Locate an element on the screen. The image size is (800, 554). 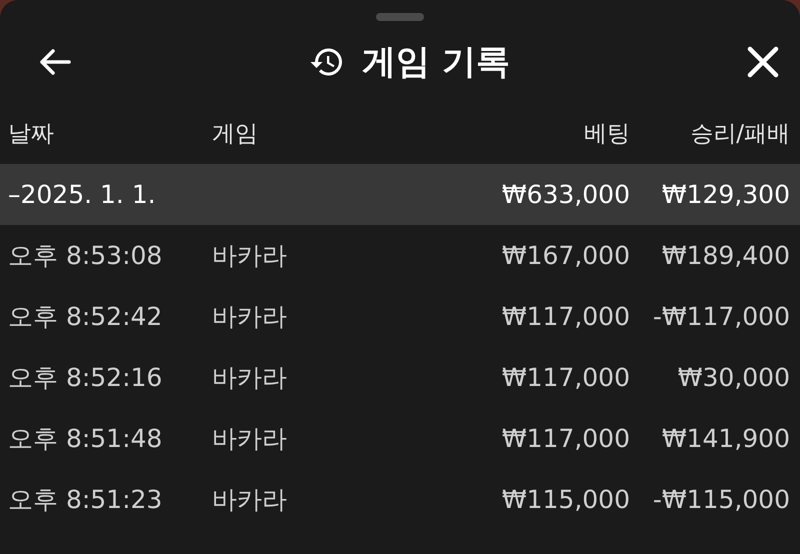
back-button is located at coordinates (55, 62).